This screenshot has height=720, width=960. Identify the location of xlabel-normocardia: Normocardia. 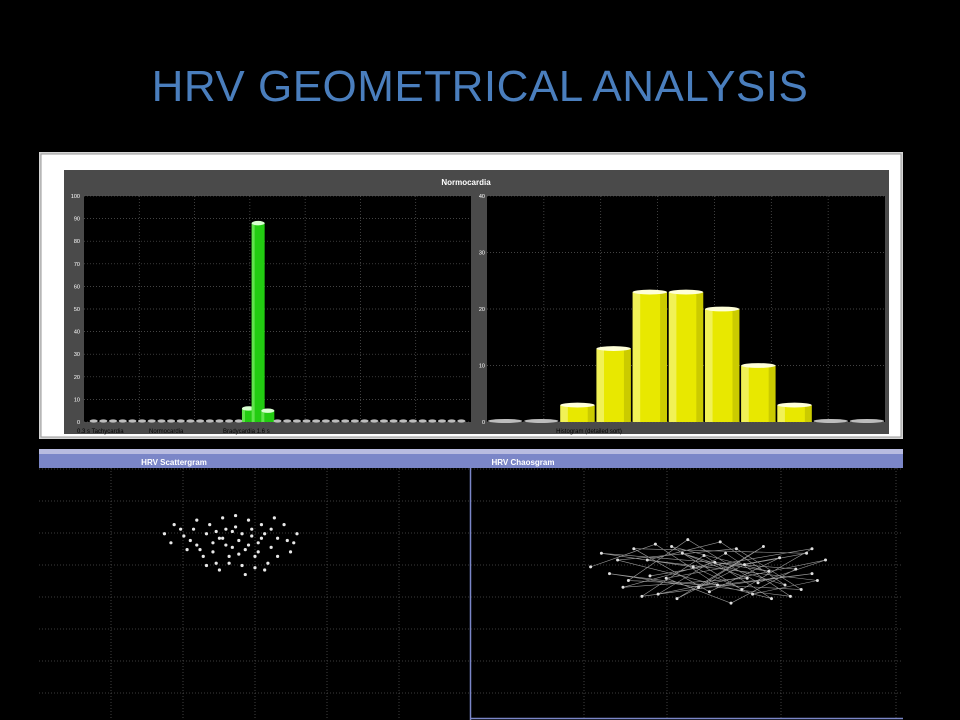
(166, 432).